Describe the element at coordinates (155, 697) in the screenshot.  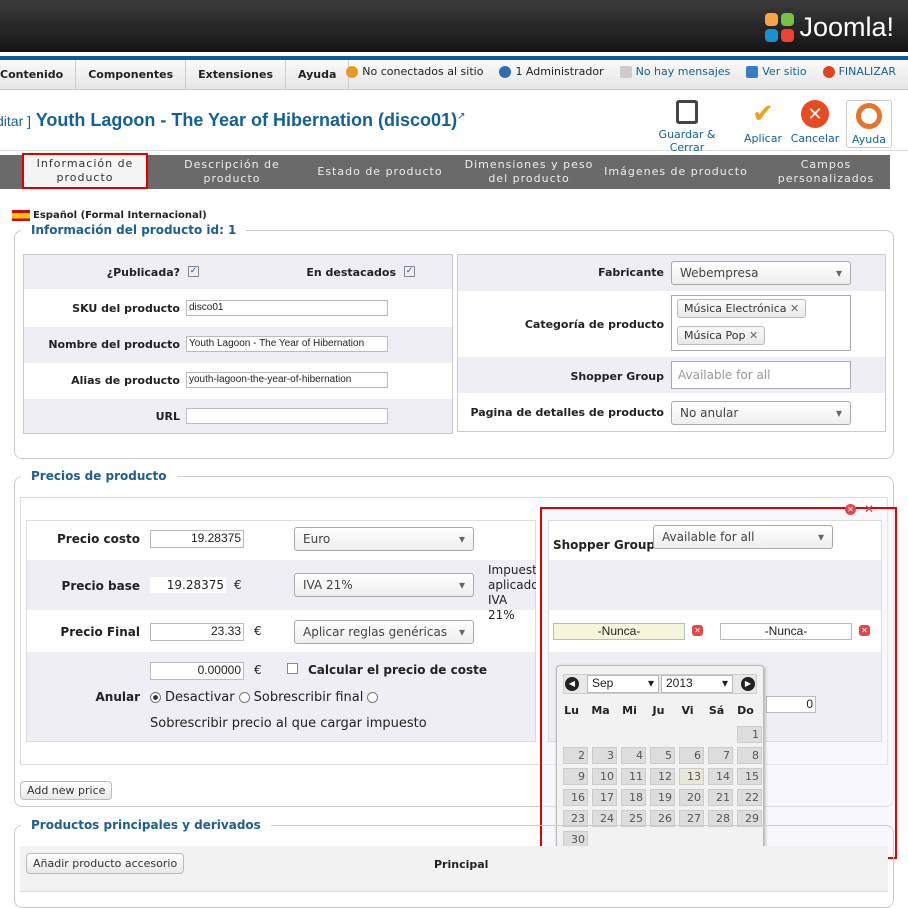
I see `disable-radio` at that location.